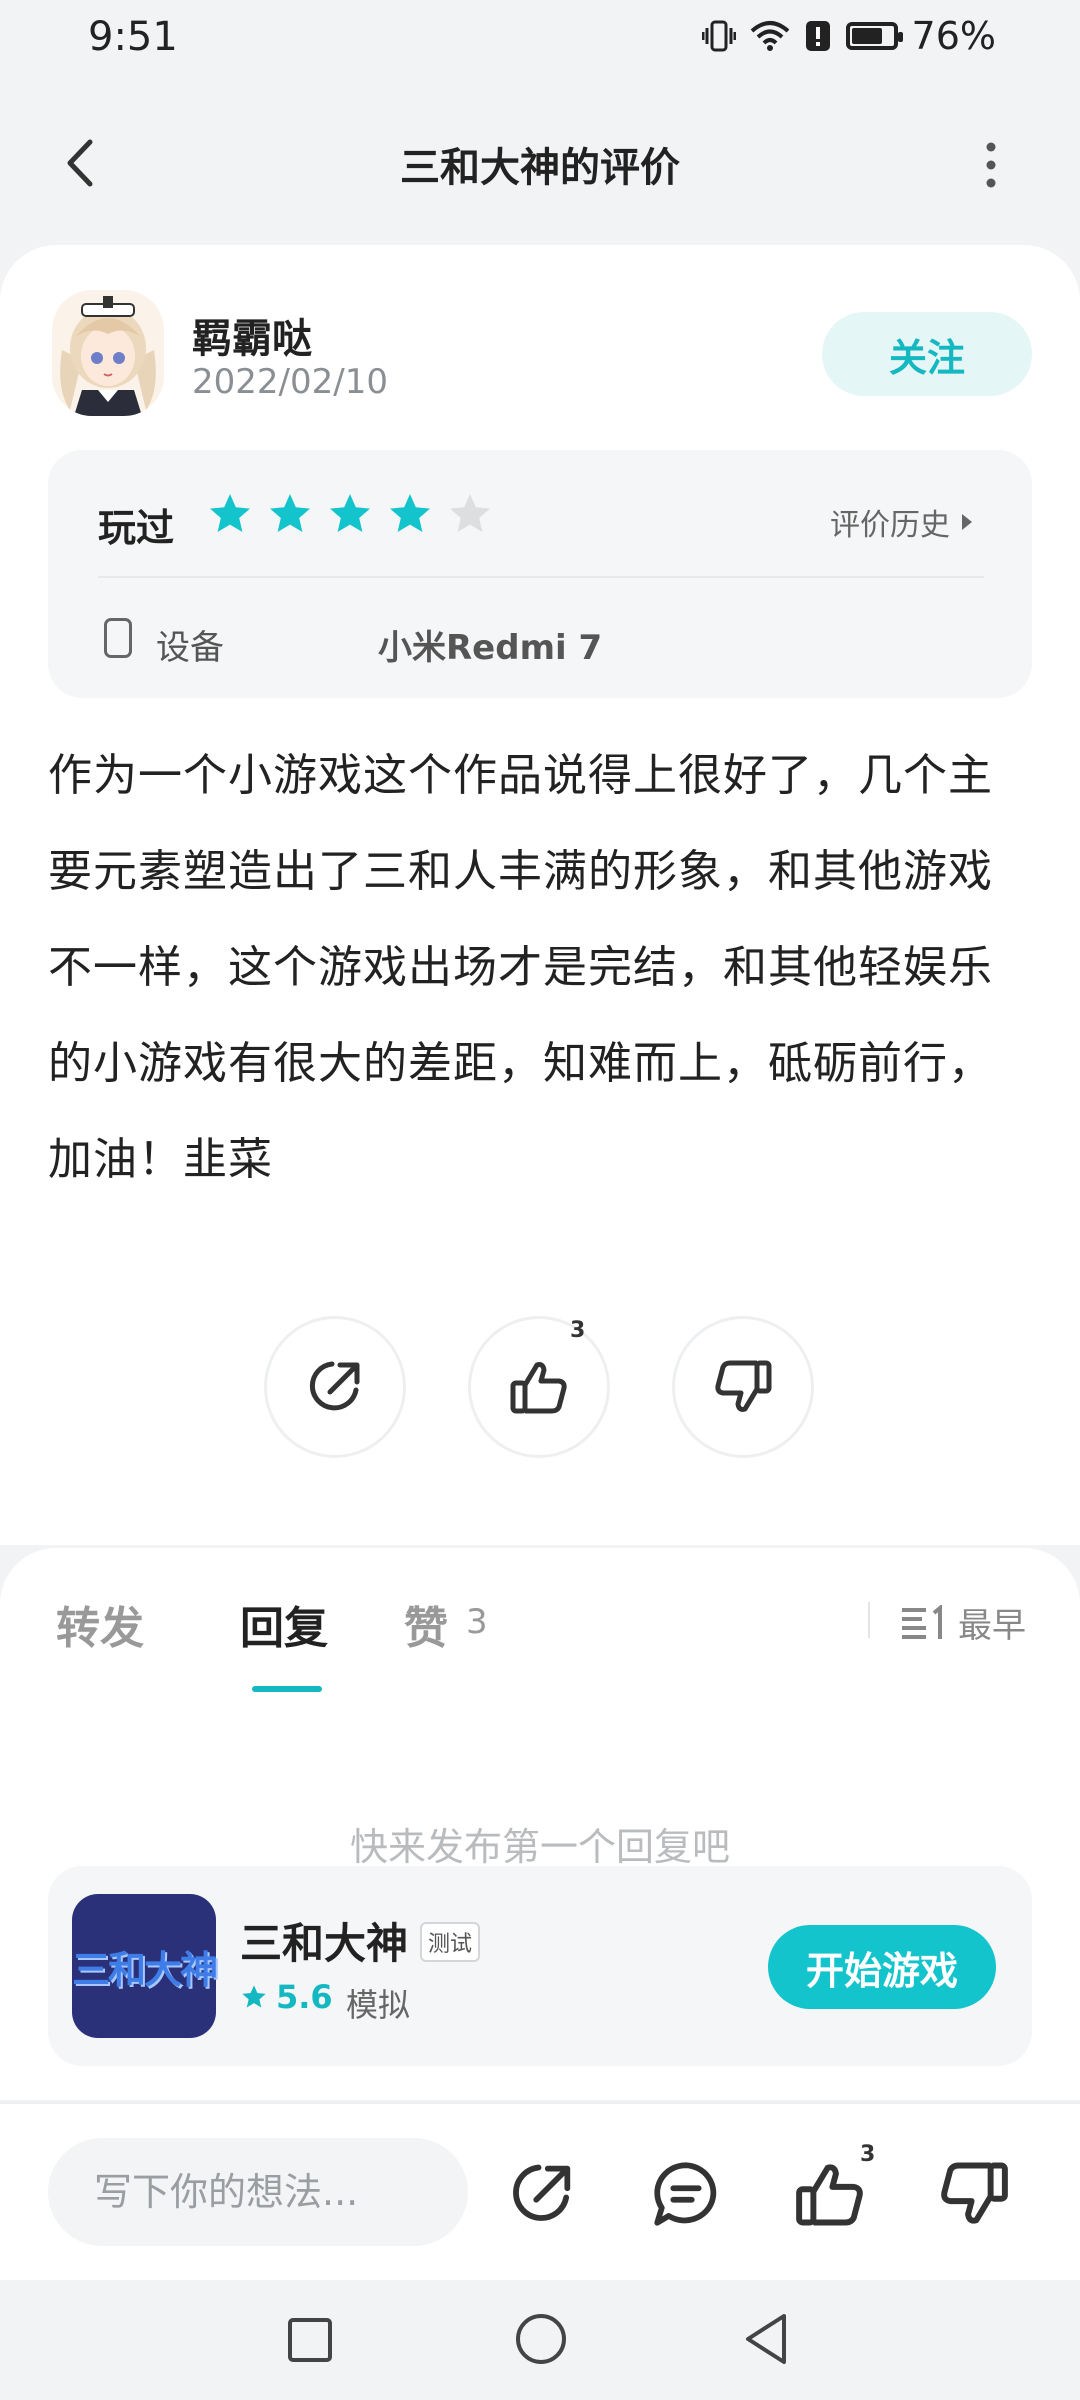  I want to click on comment-input, so click(258, 2192).